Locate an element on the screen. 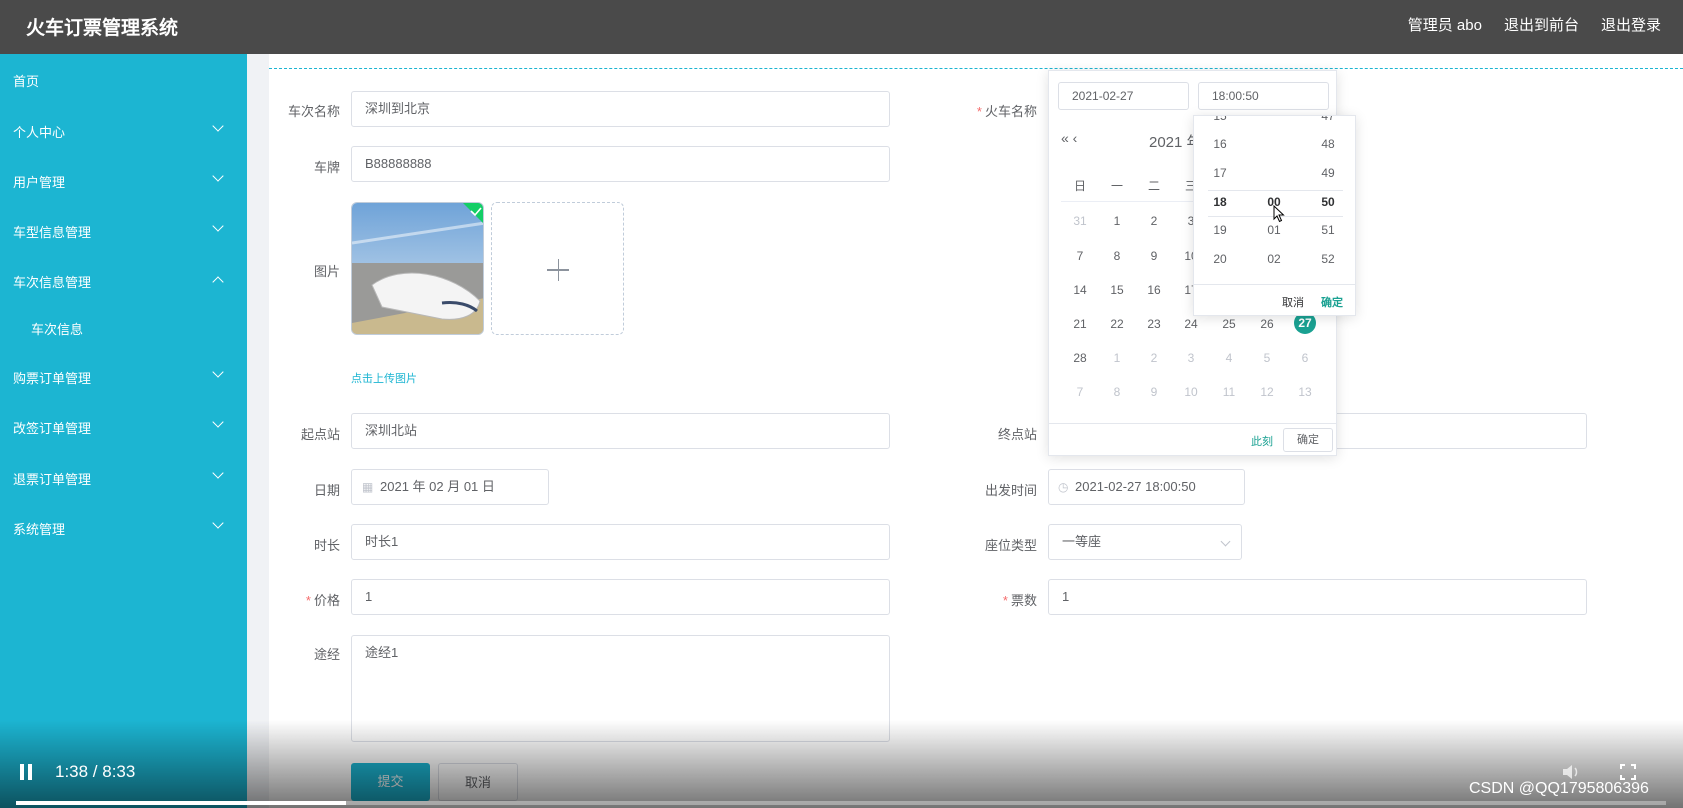  plate-input: B88888888 is located at coordinates (620, 164).